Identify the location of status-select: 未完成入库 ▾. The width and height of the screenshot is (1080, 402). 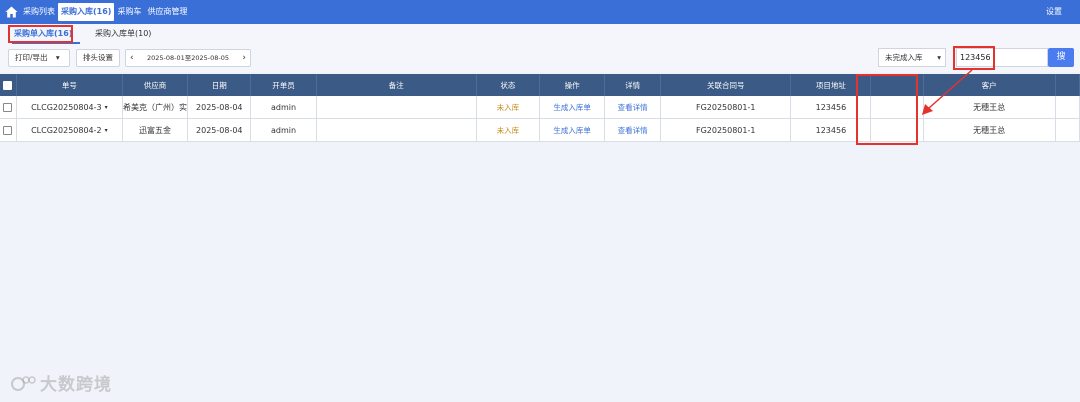
(912, 57).